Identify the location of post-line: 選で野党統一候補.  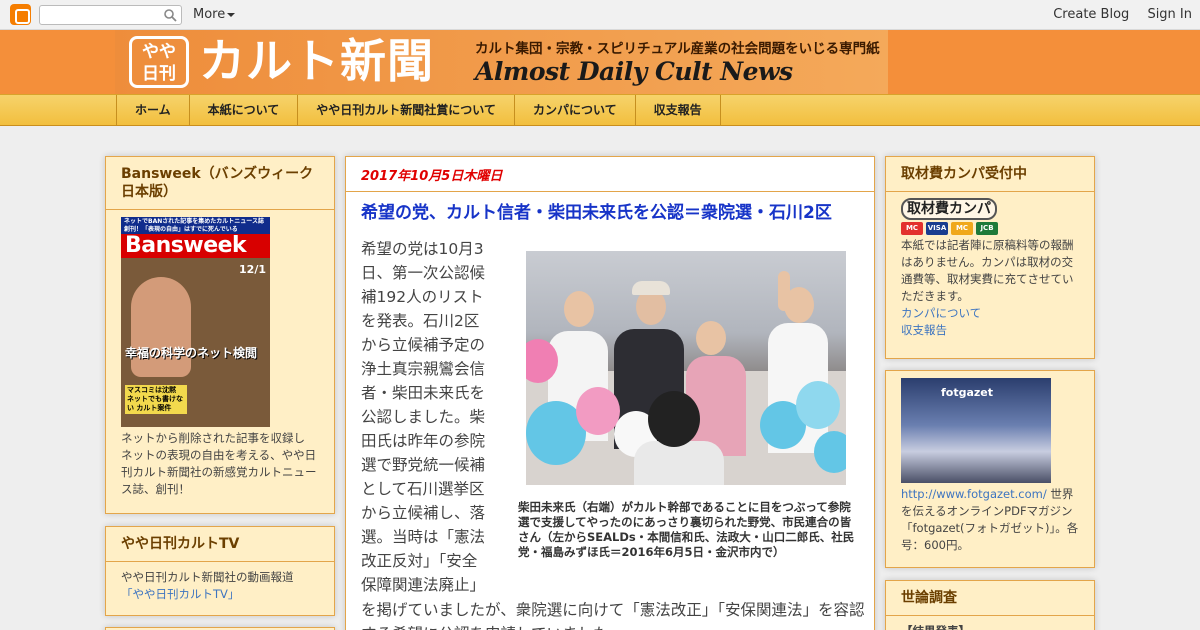
(423, 465).